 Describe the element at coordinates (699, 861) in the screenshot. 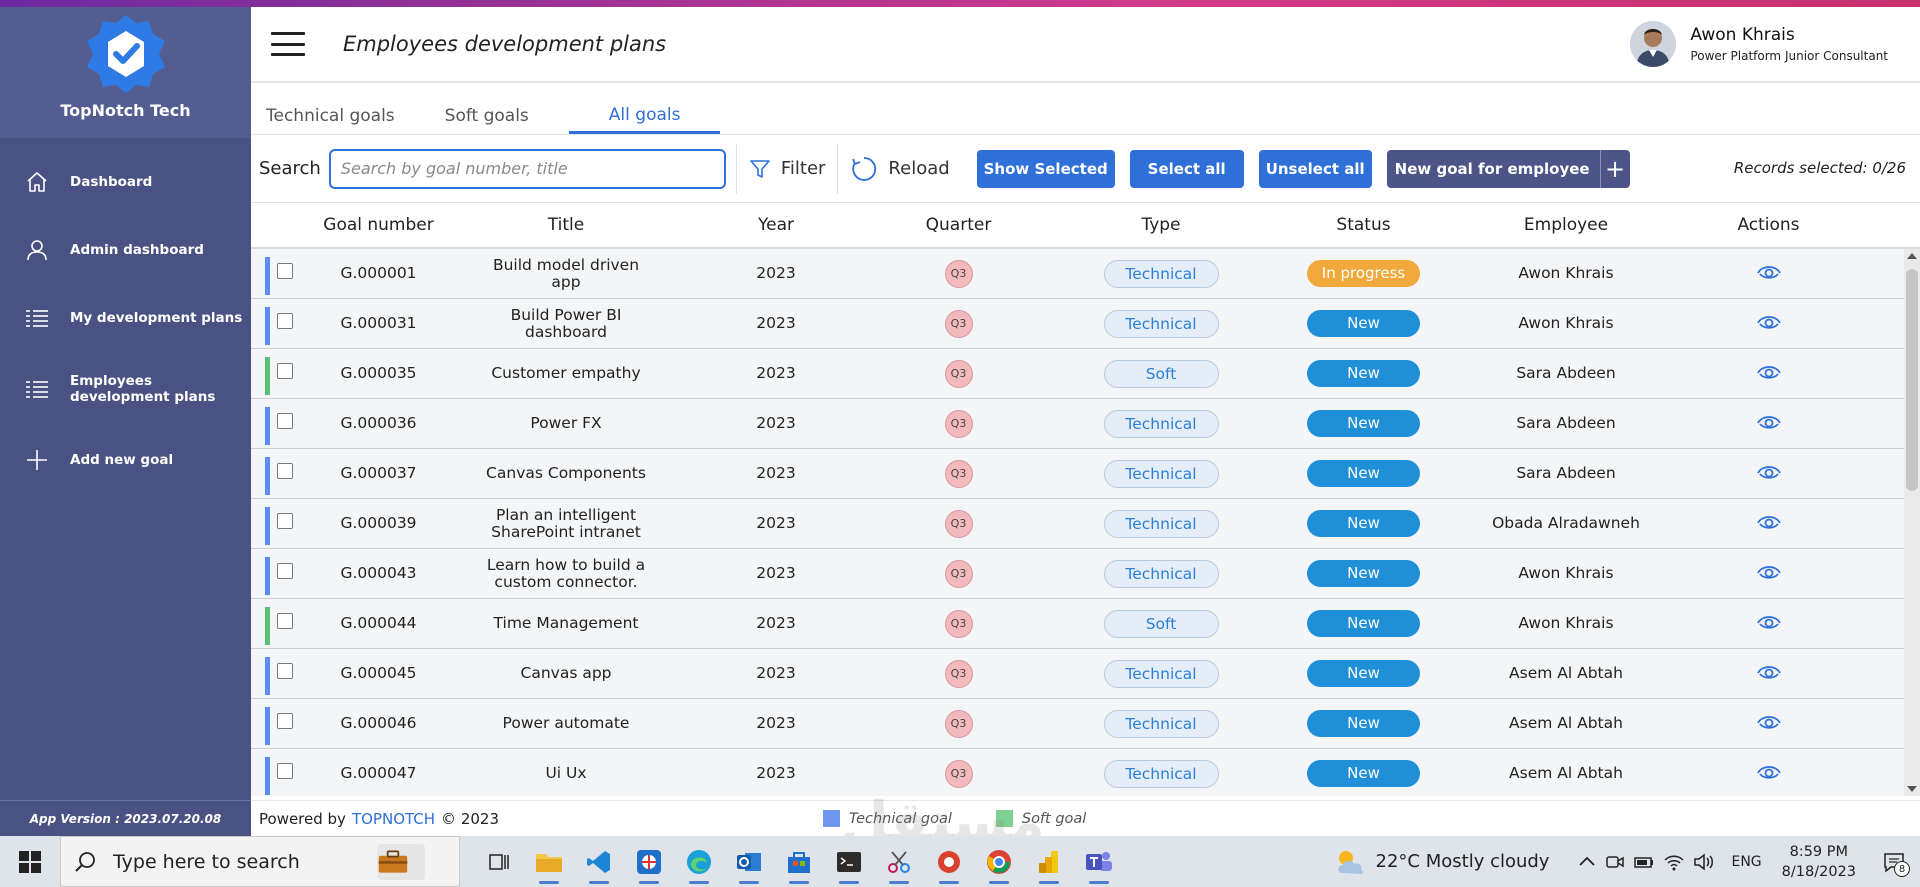

I see `edge-browser-icon` at that location.